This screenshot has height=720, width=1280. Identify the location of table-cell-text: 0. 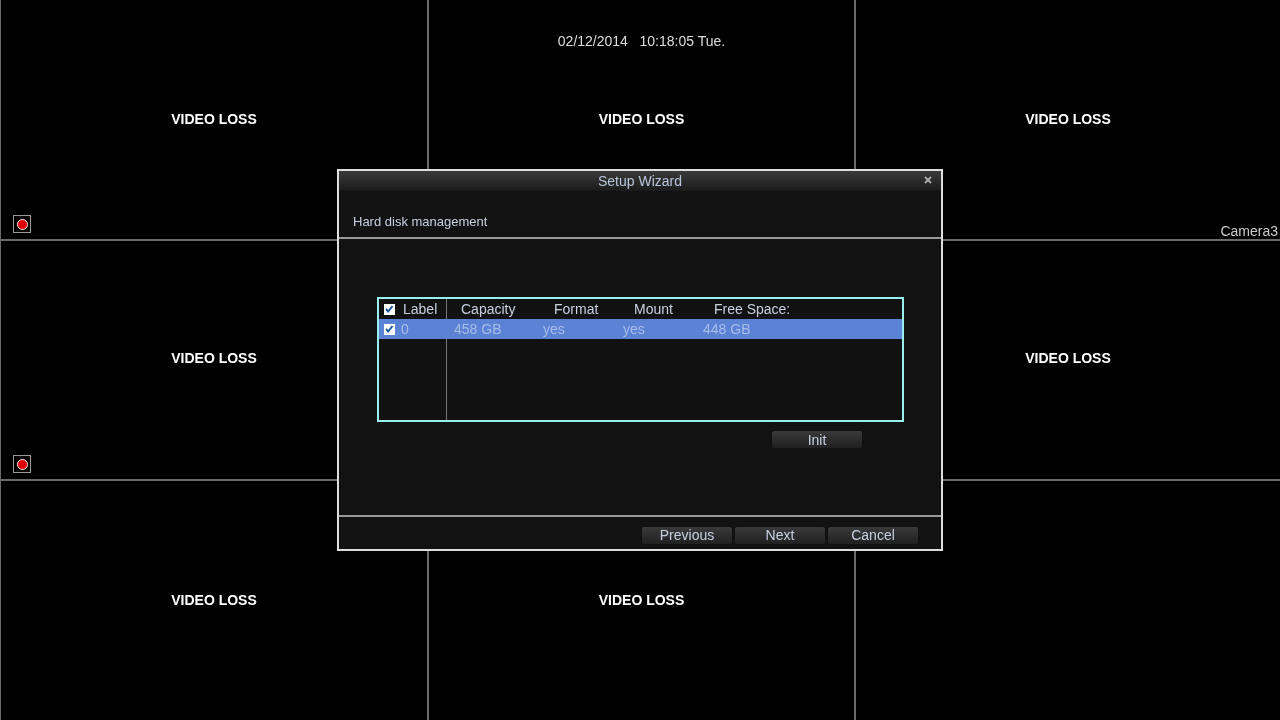
(405, 329).